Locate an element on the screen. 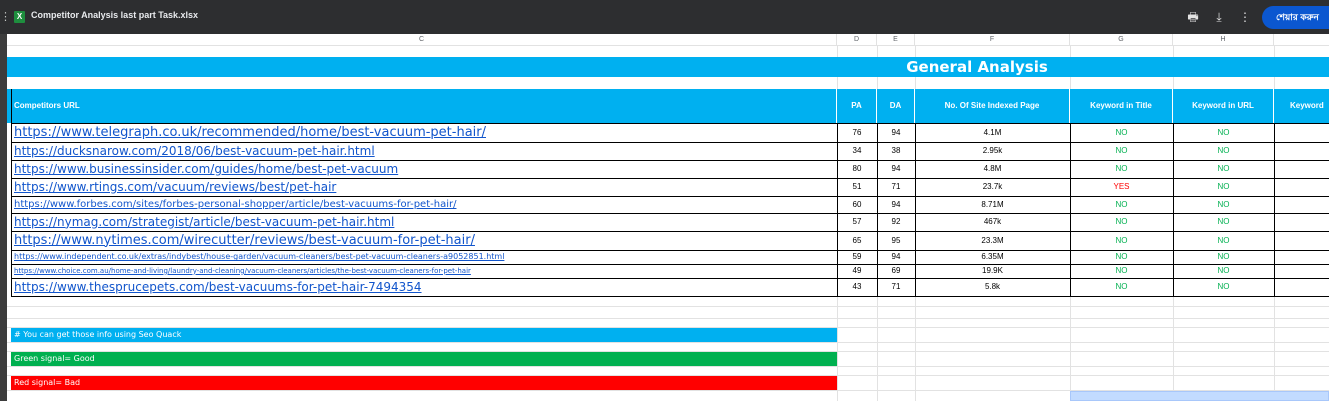 Image resolution: width=1329 pixels, height=401 pixels. column-header-h: H is located at coordinates (1223, 40).